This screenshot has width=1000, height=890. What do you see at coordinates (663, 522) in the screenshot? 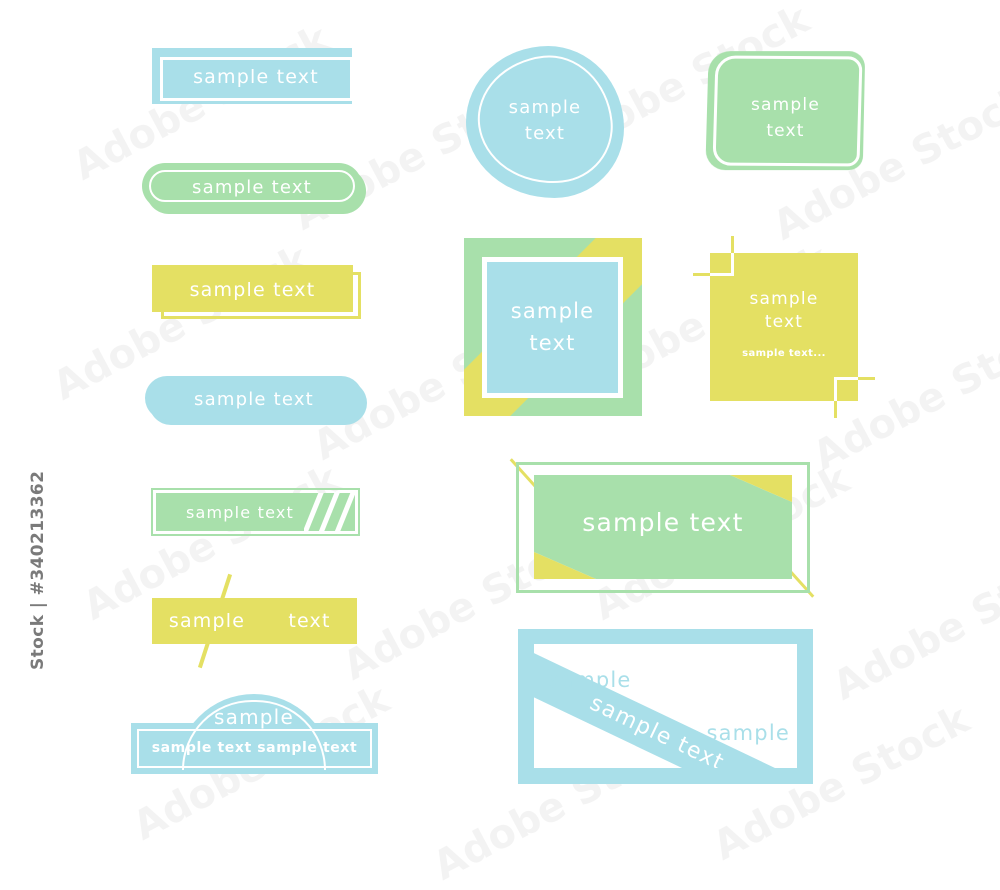
I see `green-frame-label: sample text` at bounding box center [663, 522].